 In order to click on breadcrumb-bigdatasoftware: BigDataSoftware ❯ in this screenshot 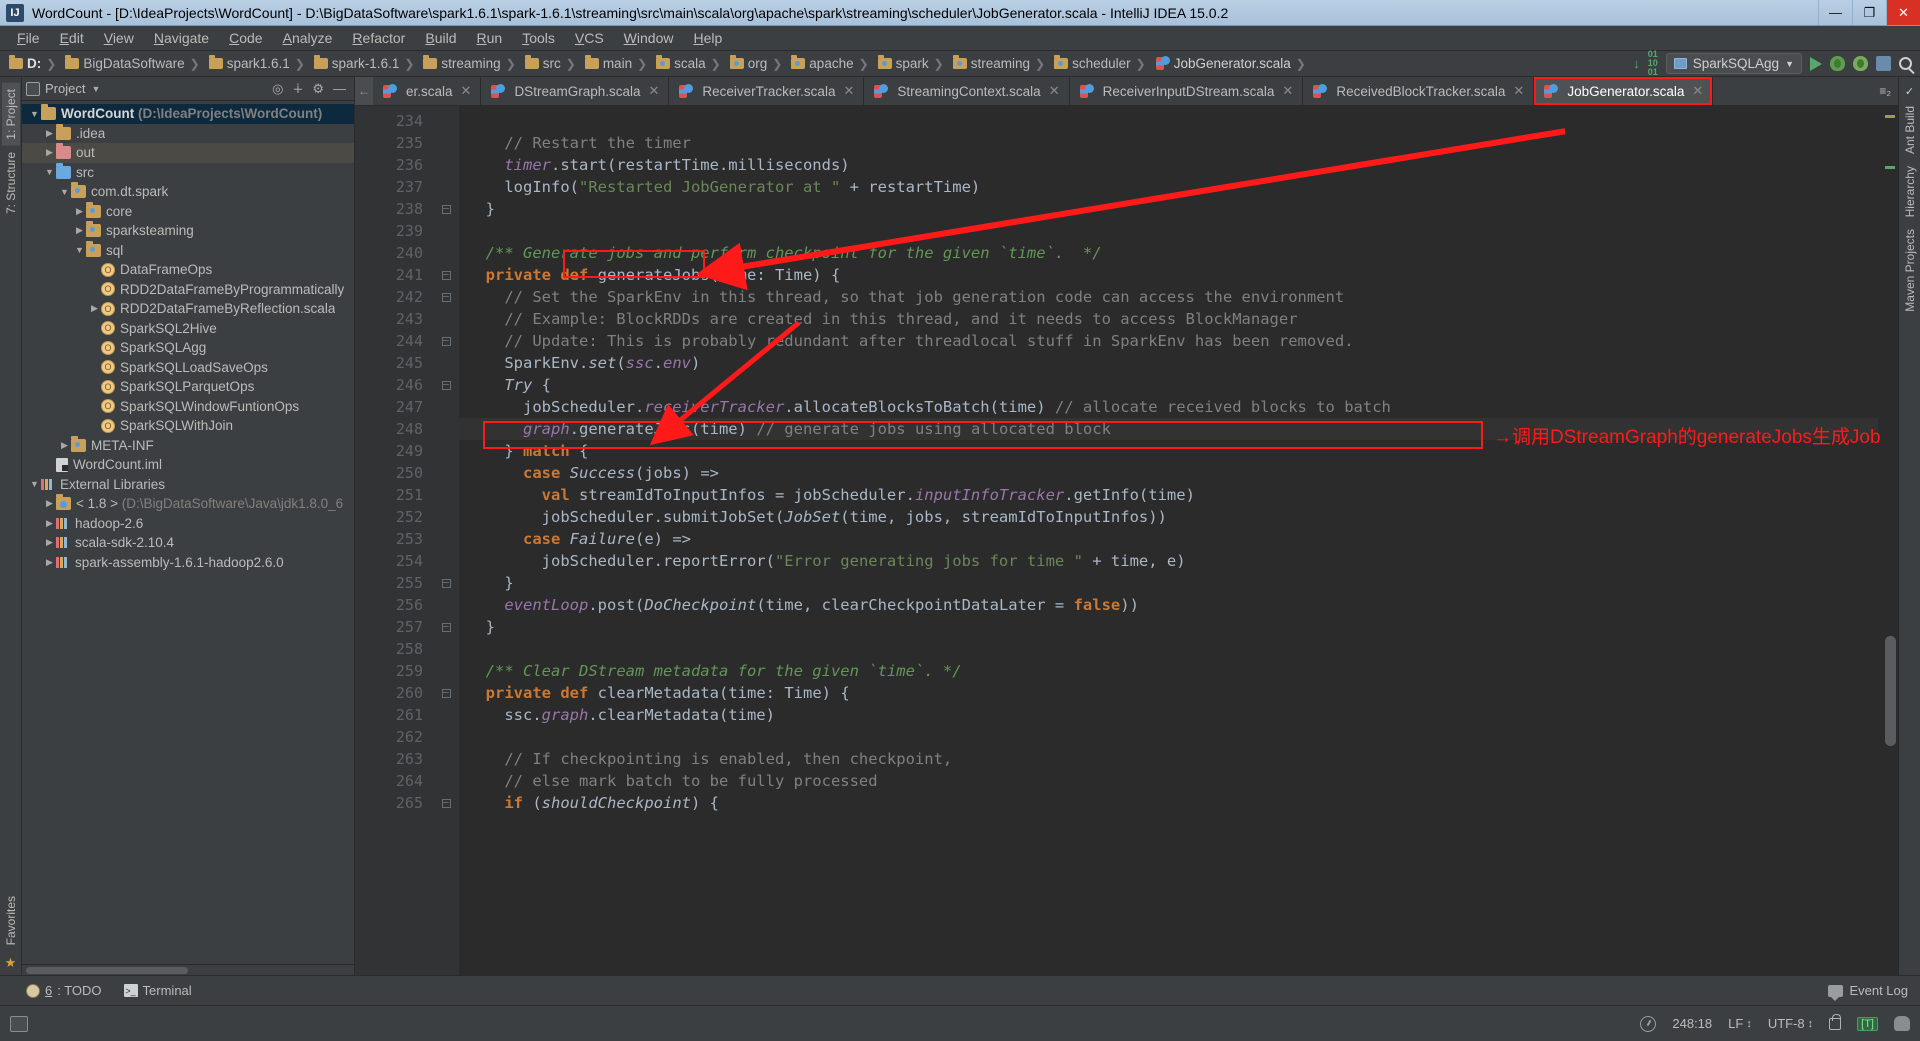, I will do `click(133, 63)`.